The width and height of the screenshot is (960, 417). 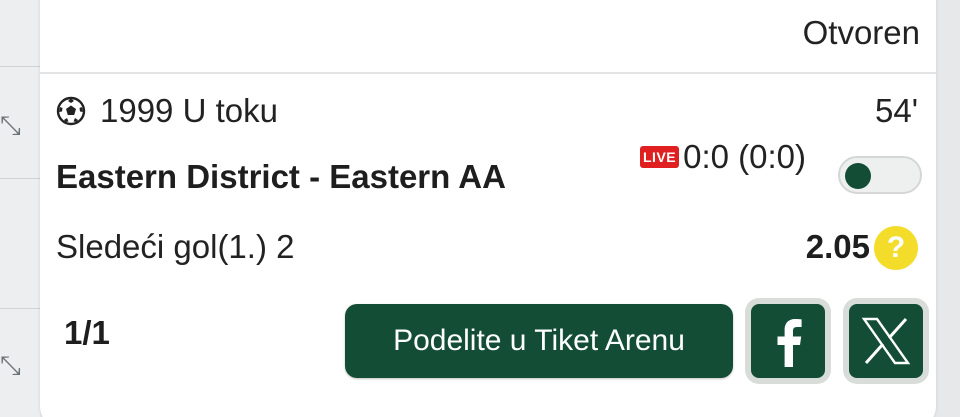 What do you see at coordinates (861, 32) in the screenshot?
I see `ticket-status: Otvoren` at bounding box center [861, 32].